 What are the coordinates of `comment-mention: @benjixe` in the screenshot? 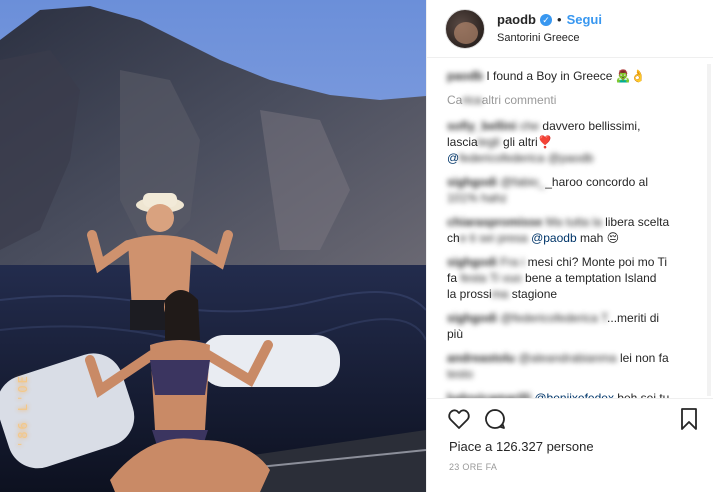 It's located at (559, 394).